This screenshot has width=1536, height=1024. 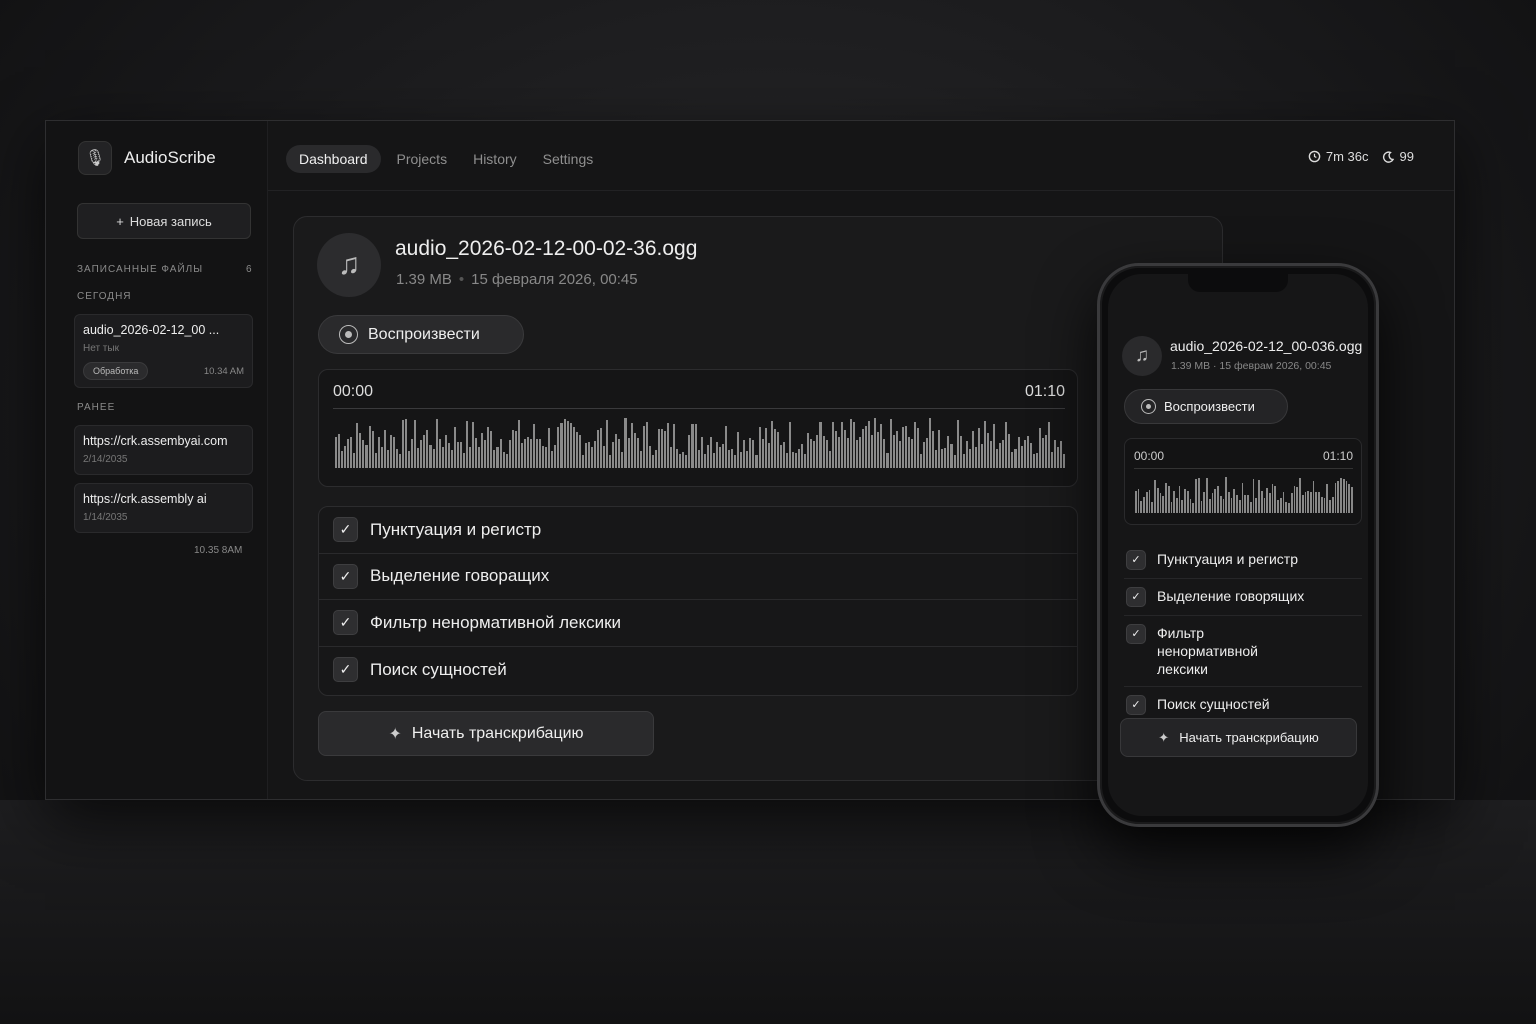 What do you see at coordinates (147, 158) in the screenshot?
I see `app-logo: 🎙 AudioScribe` at bounding box center [147, 158].